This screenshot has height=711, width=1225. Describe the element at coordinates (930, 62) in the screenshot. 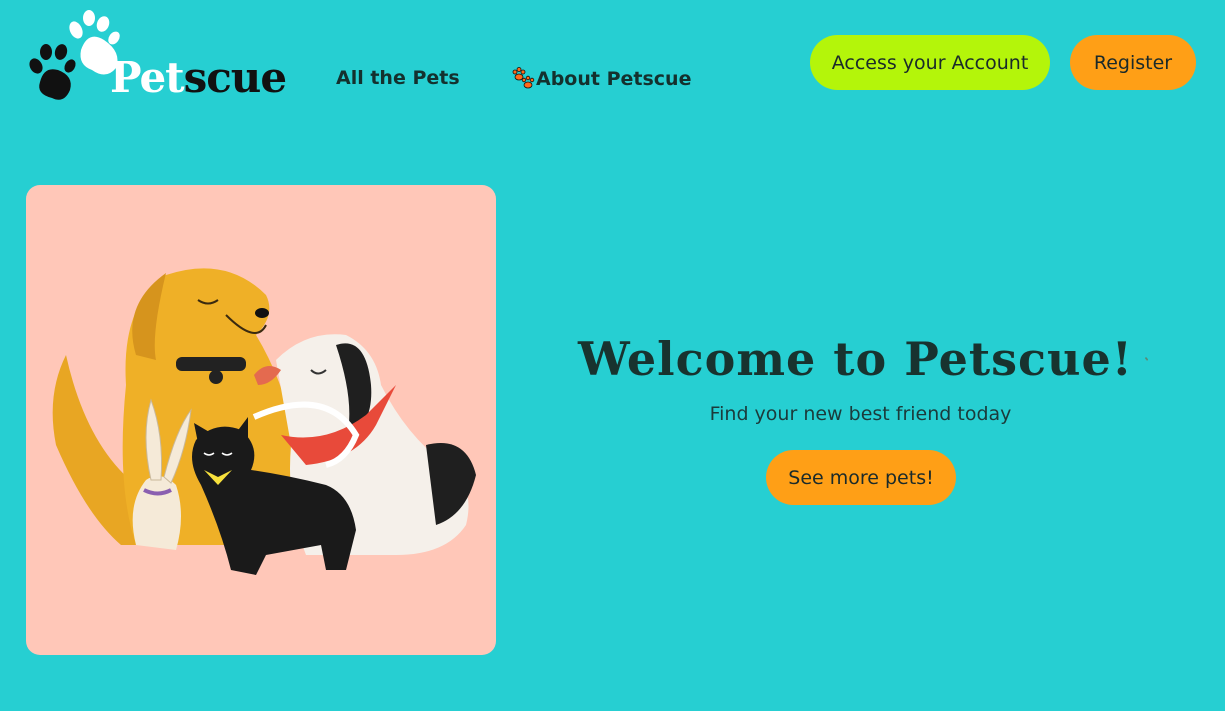

I see `access-account-button: Access your Account` at that location.